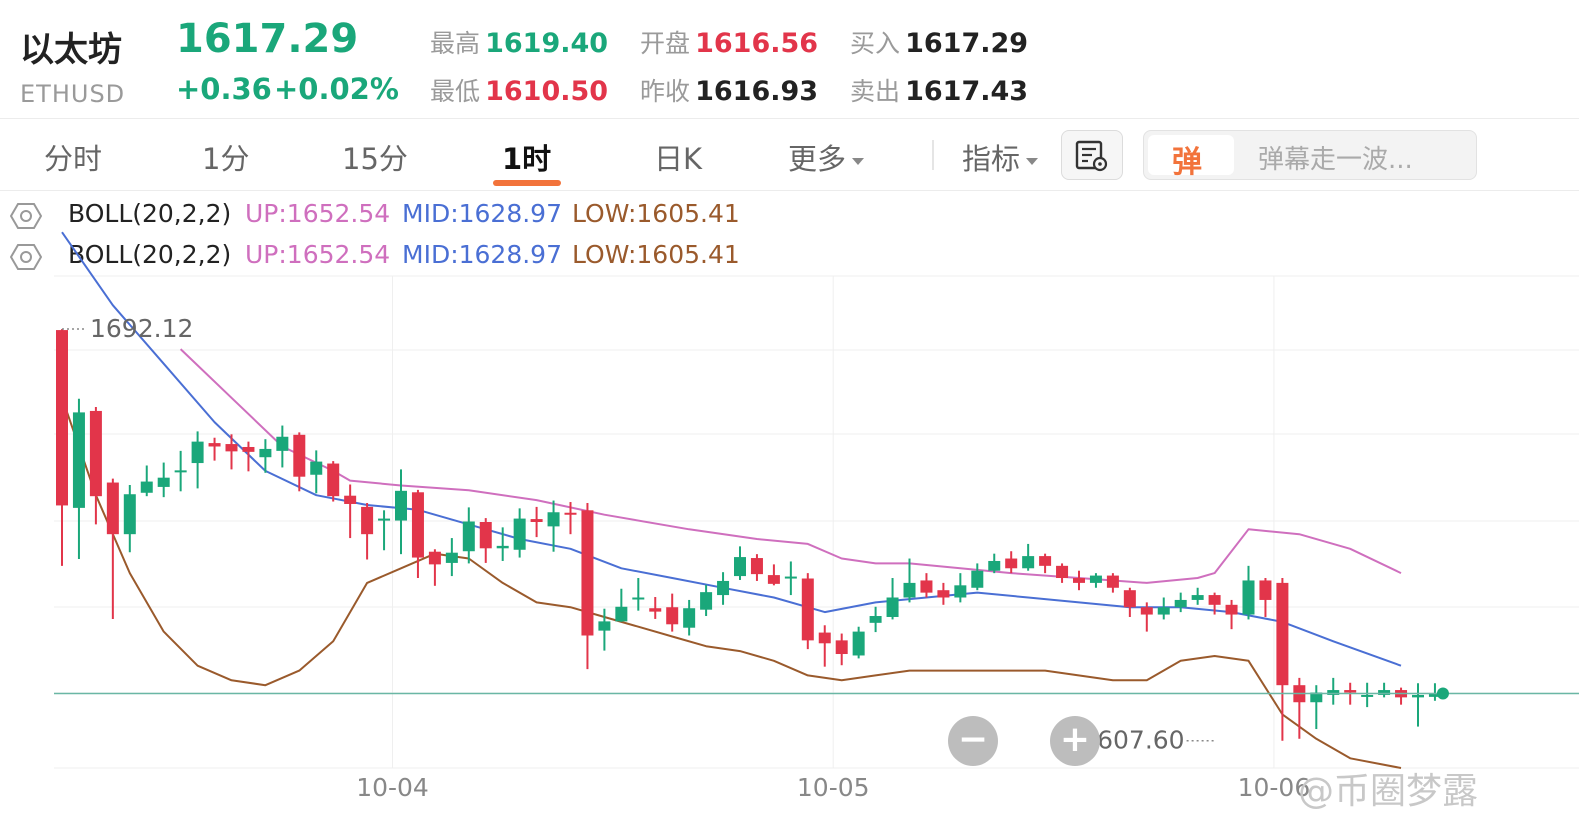 Image resolution: width=1579 pixels, height=828 pixels. Describe the element at coordinates (973, 741) in the screenshot. I see `zoom-out-button: −` at that location.